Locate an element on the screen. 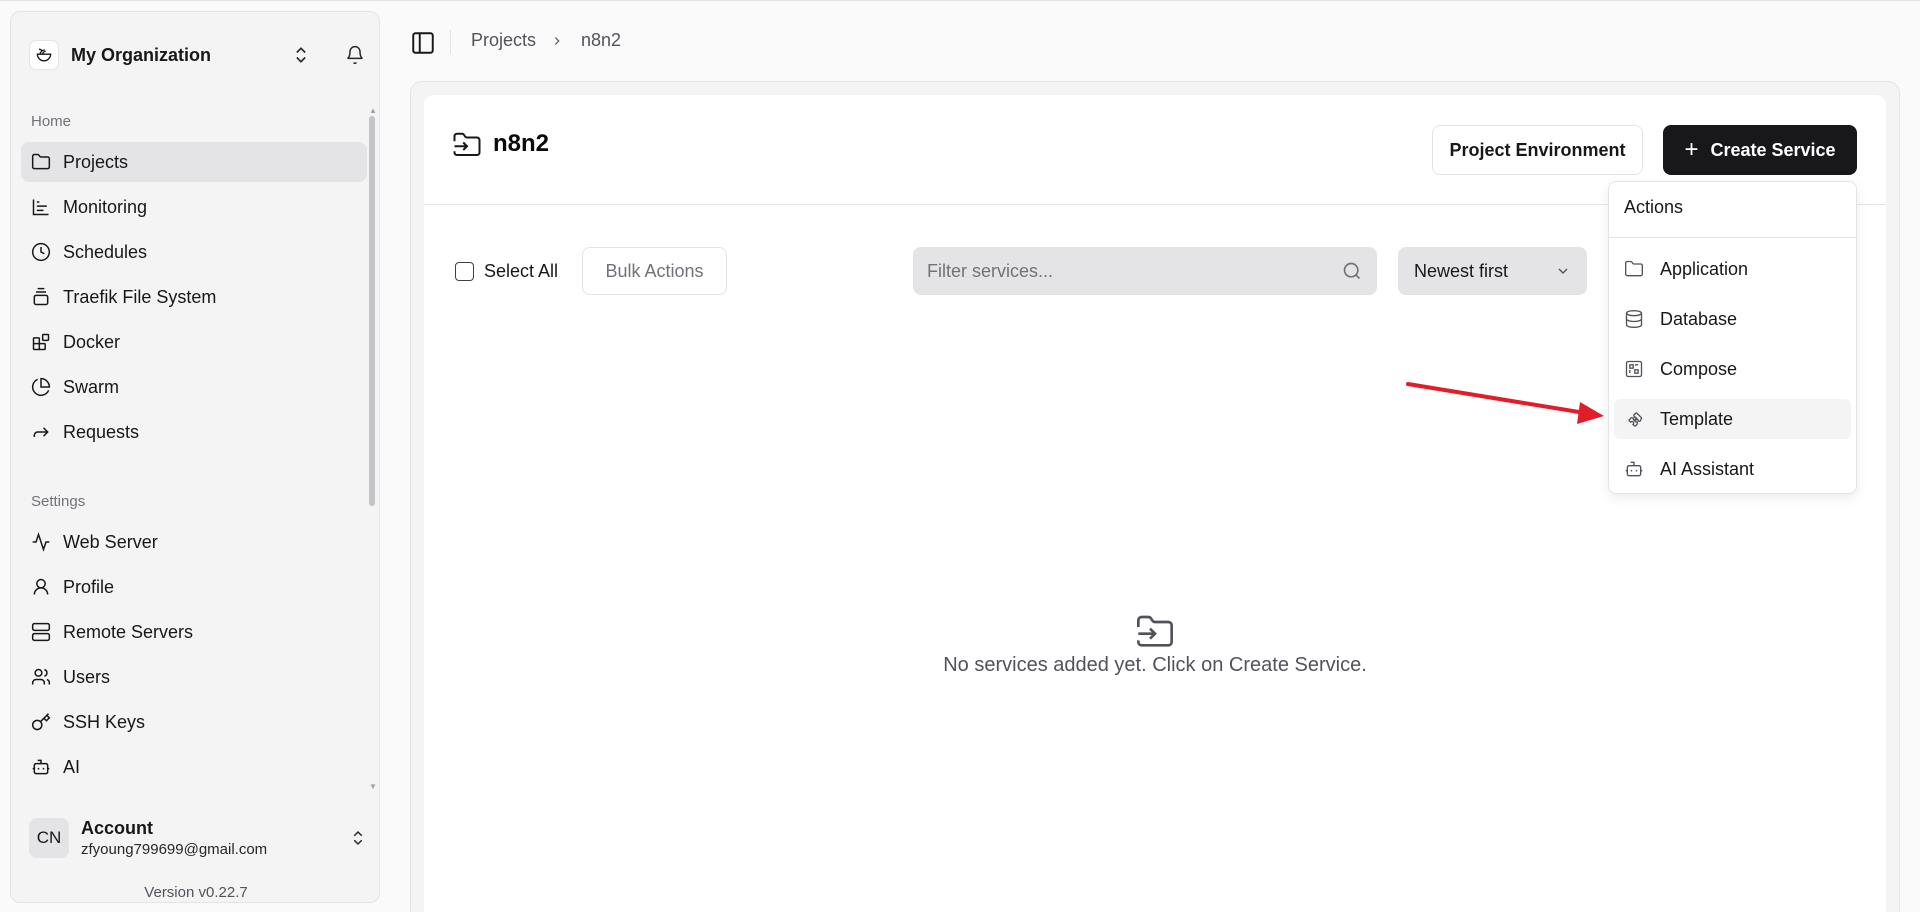  select-all-label: Select All is located at coordinates (521, 271).